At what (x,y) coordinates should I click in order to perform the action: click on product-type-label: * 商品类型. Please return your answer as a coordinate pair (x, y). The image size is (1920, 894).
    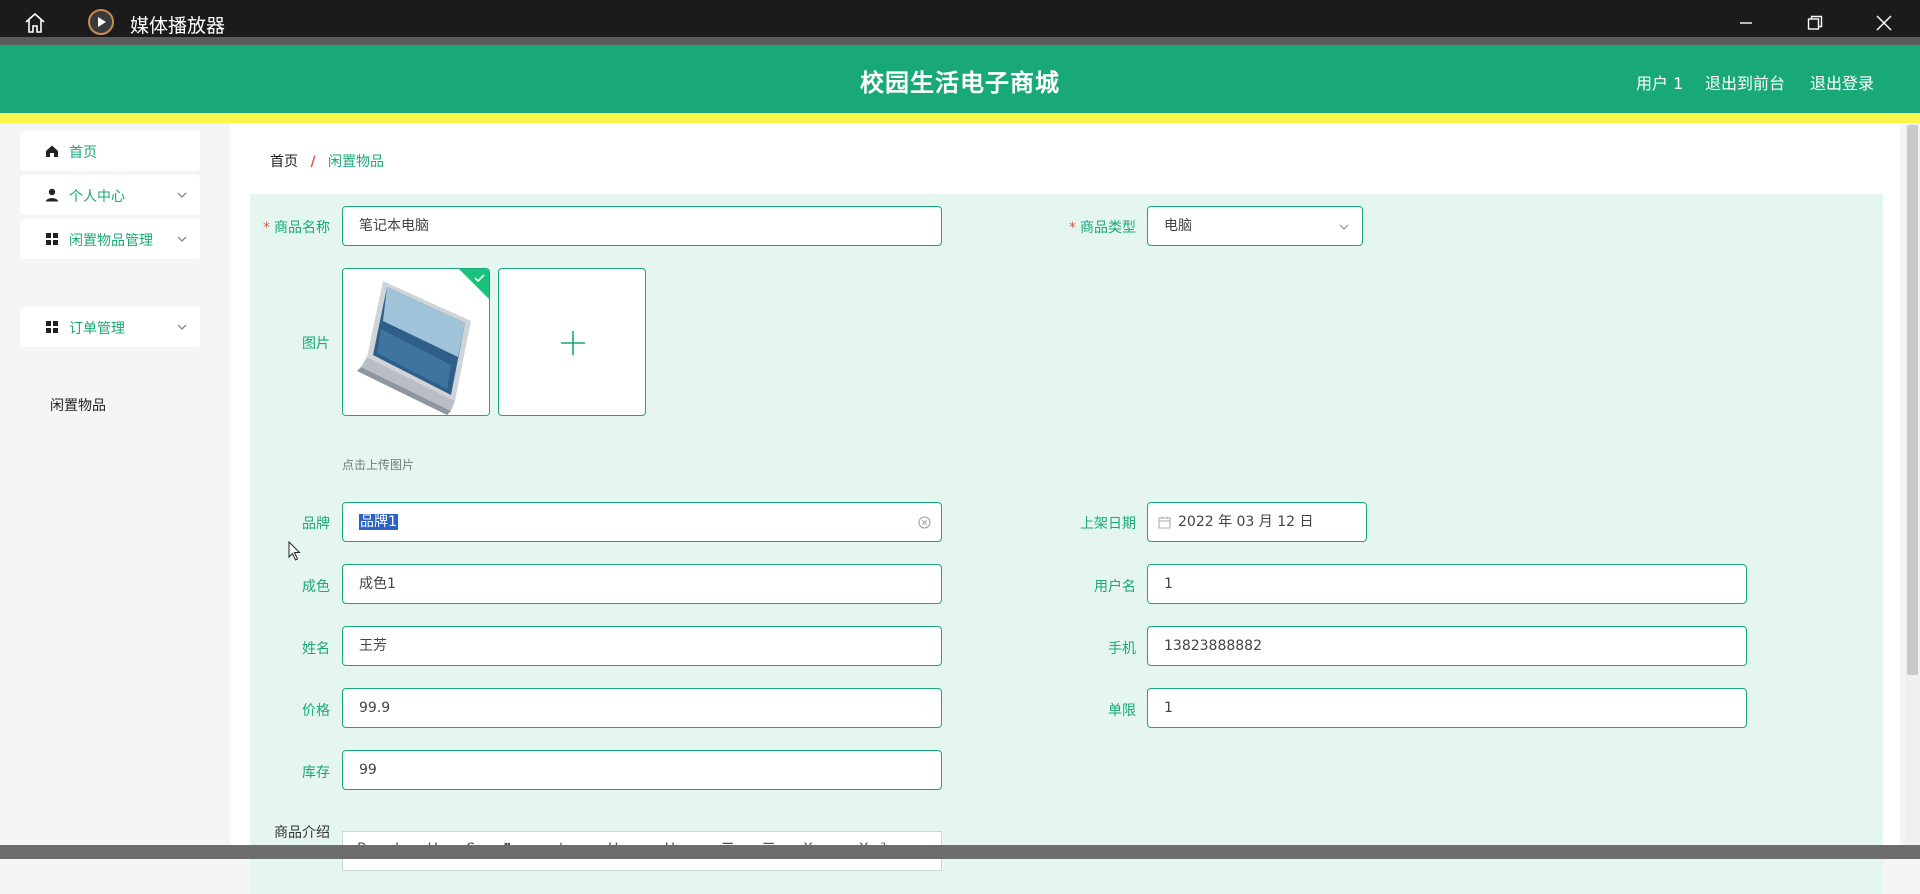
    Looking at the image, I should click on (1102, 228).